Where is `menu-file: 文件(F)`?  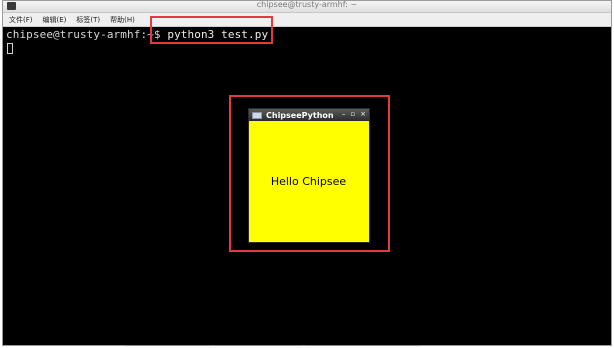
menu-file: 文件(F) is located at coordinates (21, 20).